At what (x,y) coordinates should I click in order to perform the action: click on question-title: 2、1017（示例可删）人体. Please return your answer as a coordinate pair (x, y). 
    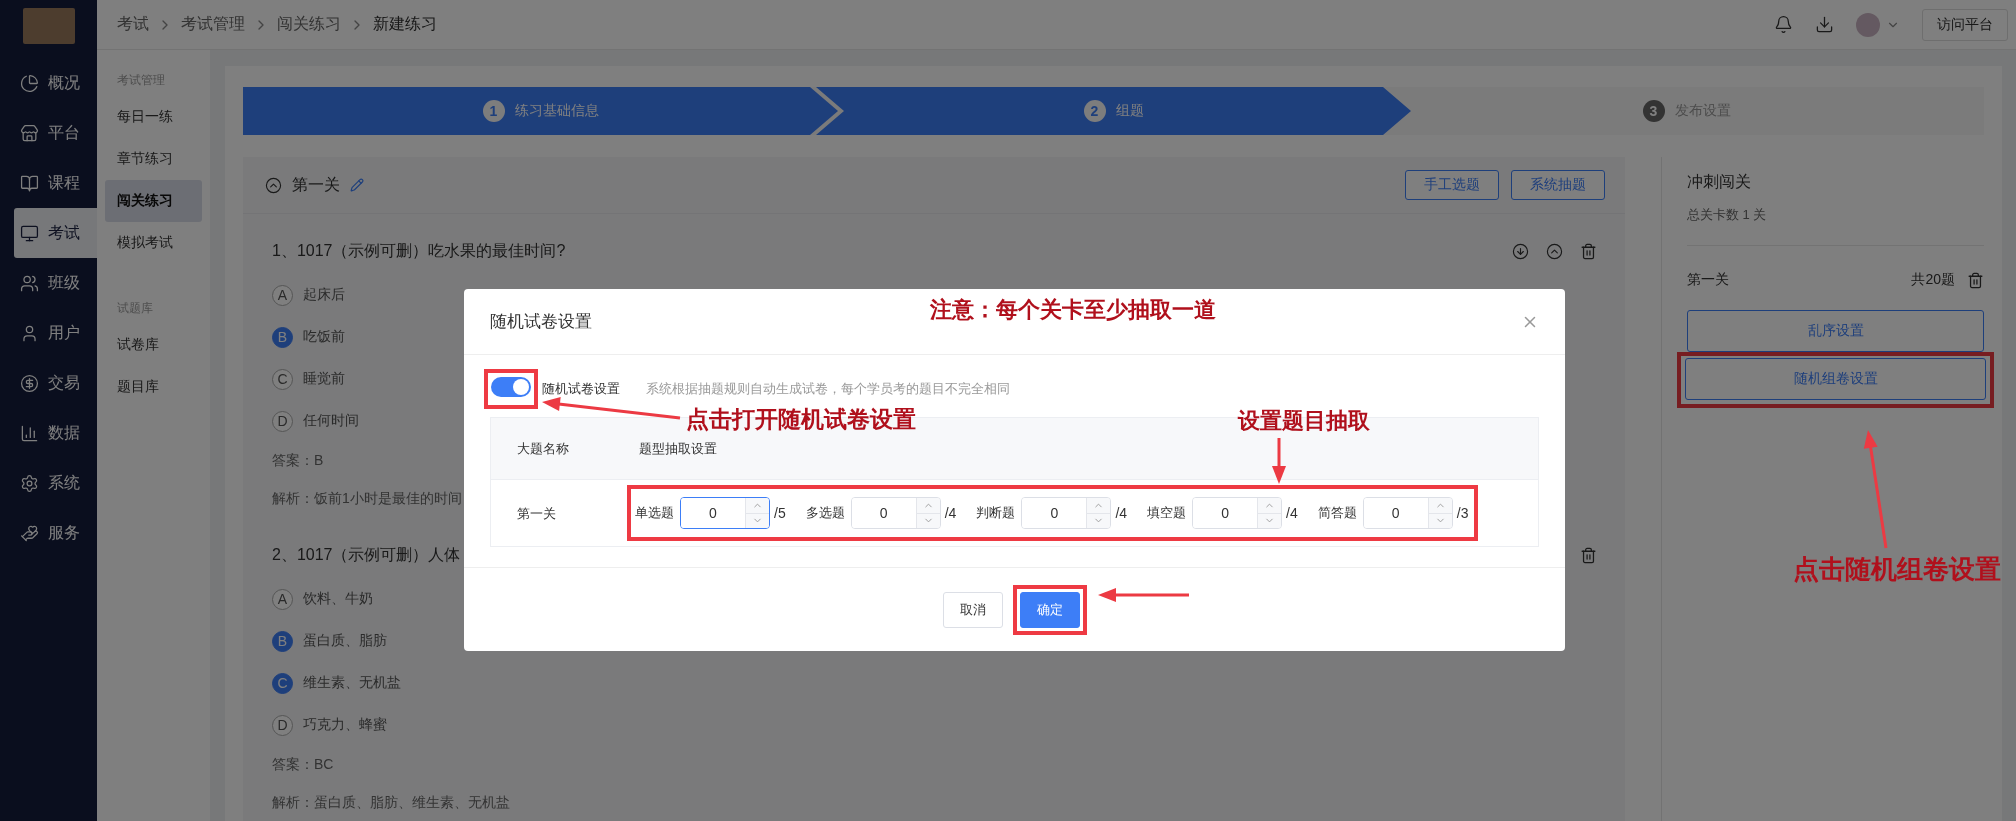
    Looking at the image, I should click on (366, 554).